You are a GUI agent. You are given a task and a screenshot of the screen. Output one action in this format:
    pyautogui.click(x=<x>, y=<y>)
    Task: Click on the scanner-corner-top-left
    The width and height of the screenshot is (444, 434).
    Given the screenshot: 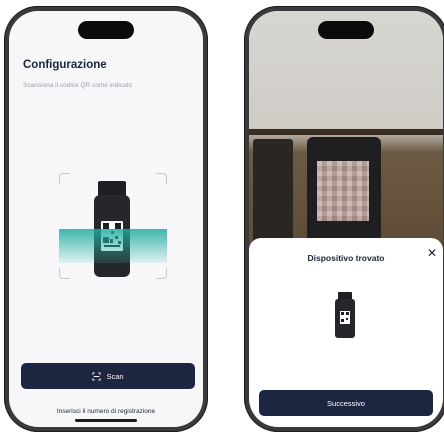 What is the action you would take?
    pyautogui.click(x=64, y=178)
    